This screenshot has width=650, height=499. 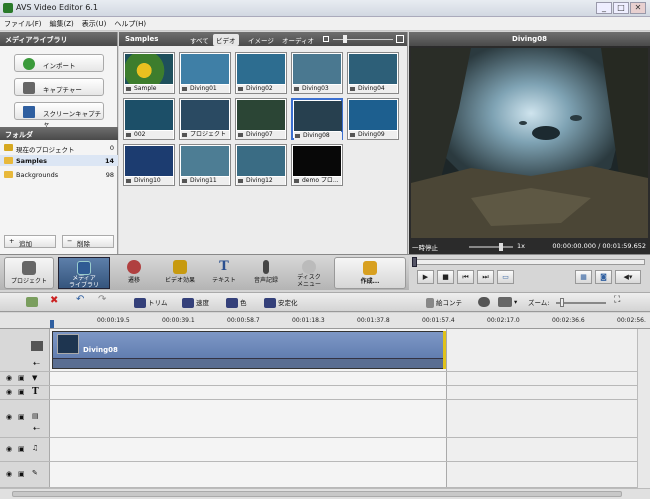 What do you see at coordinates (52, 324) in the screenshot?
I see `playhead-marker` at bounding box center [52, 324].